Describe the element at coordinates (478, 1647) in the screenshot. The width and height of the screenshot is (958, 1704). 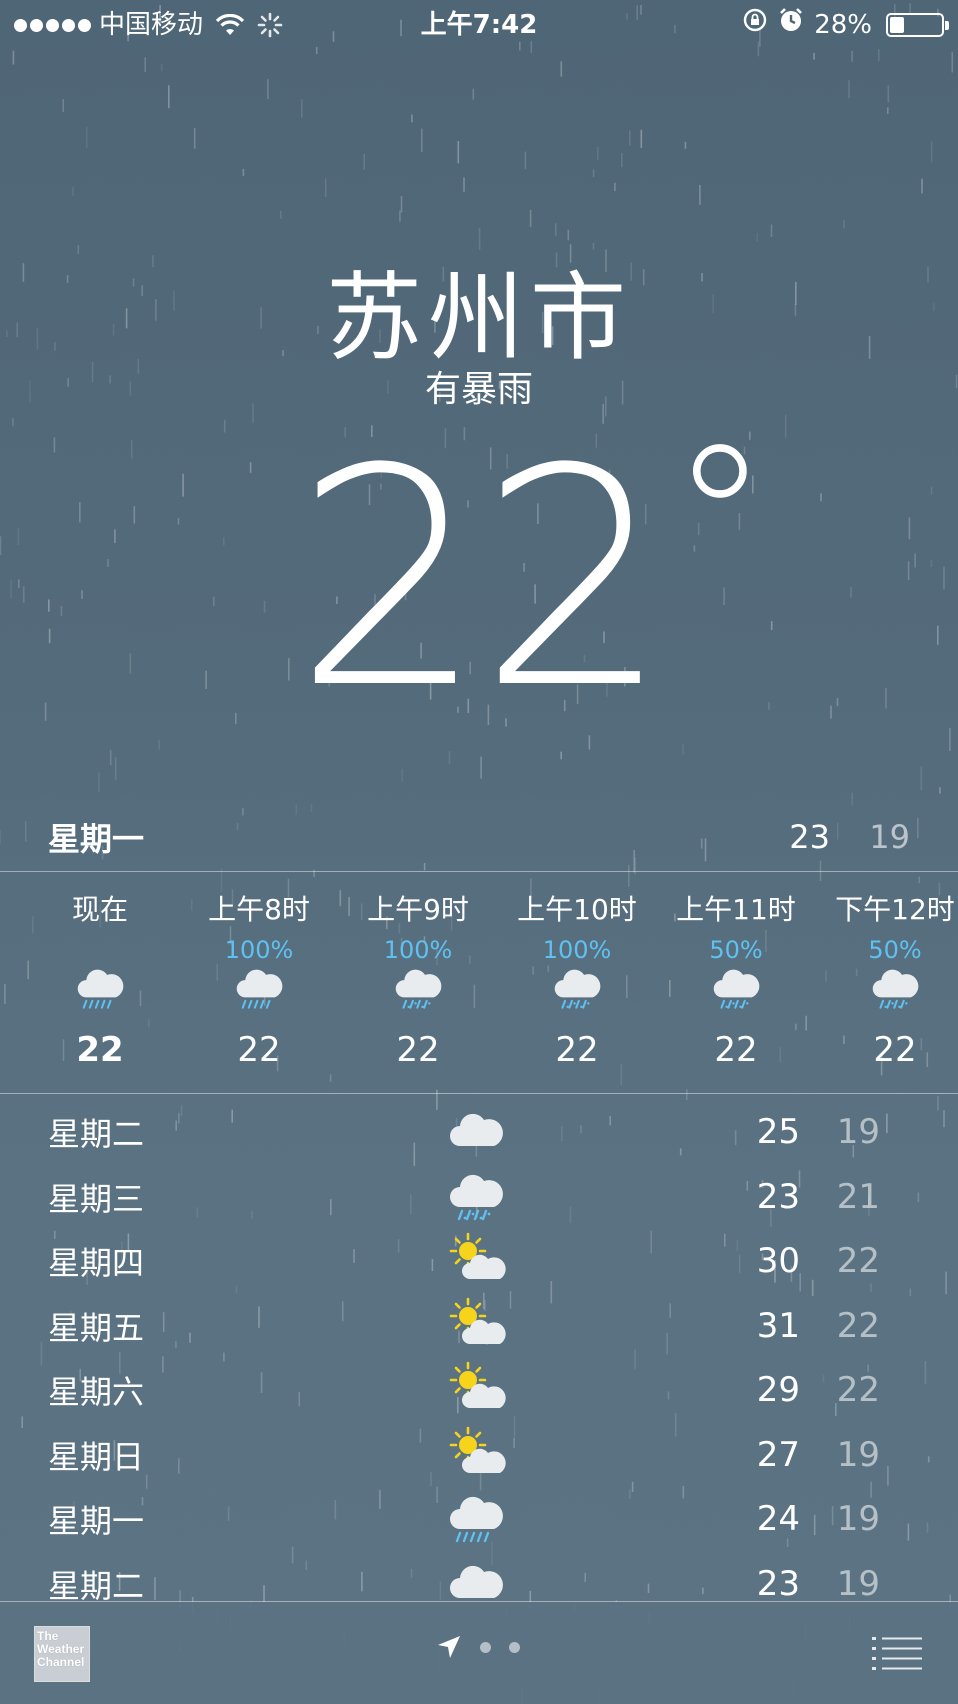
I see `page-indicator` at that location.